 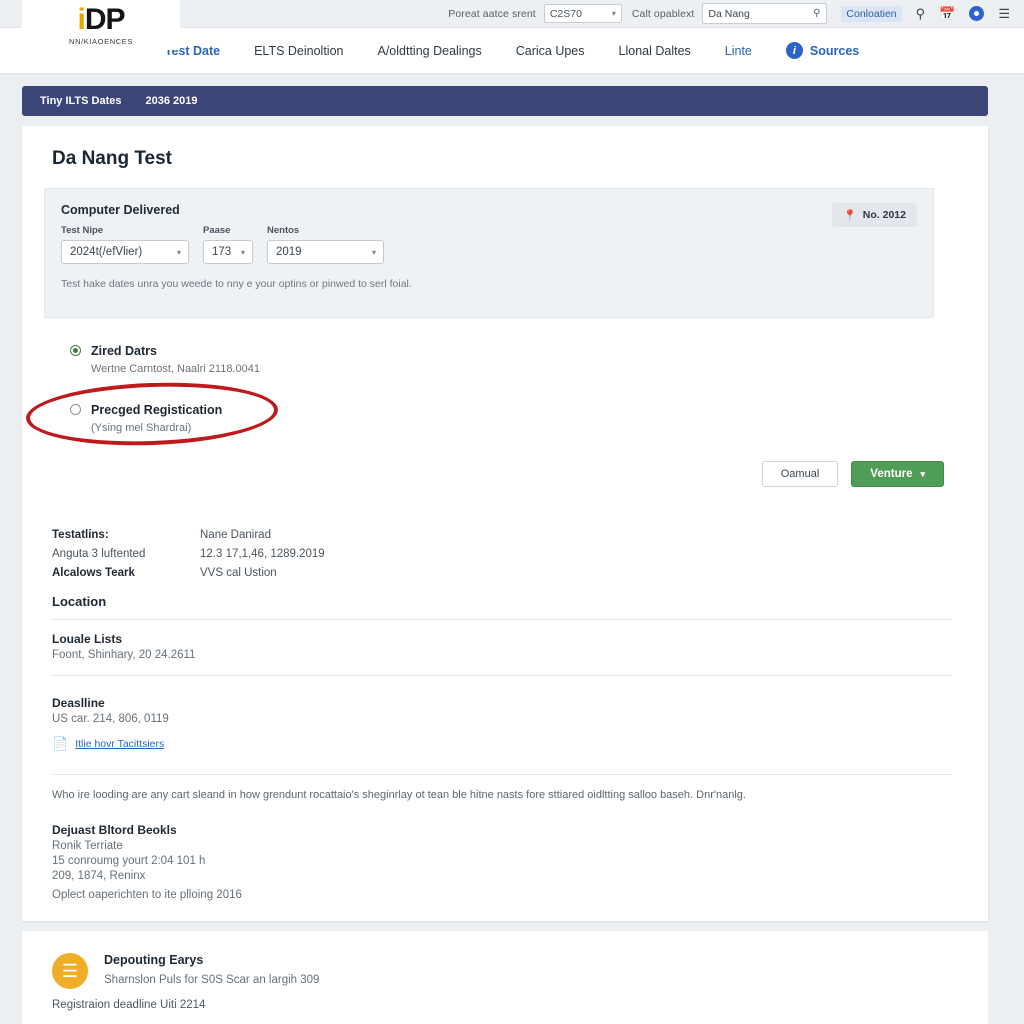 I want to click on summary-row: Testatlins: Nane Danirad, so click(x=502, y=535).